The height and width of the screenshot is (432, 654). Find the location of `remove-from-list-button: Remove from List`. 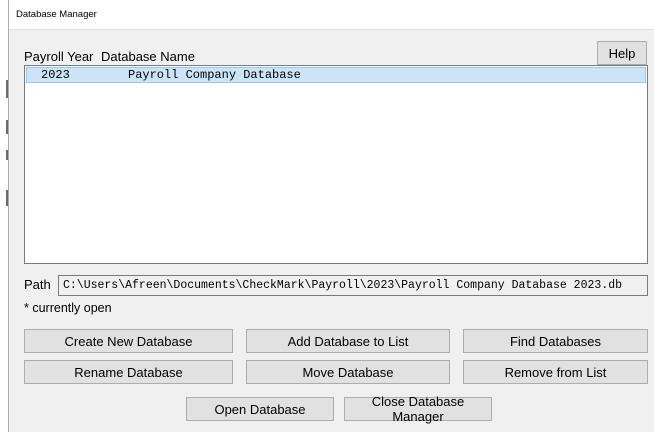

remove-from-list-button: Remove from List is located at coordinates (555, 372).